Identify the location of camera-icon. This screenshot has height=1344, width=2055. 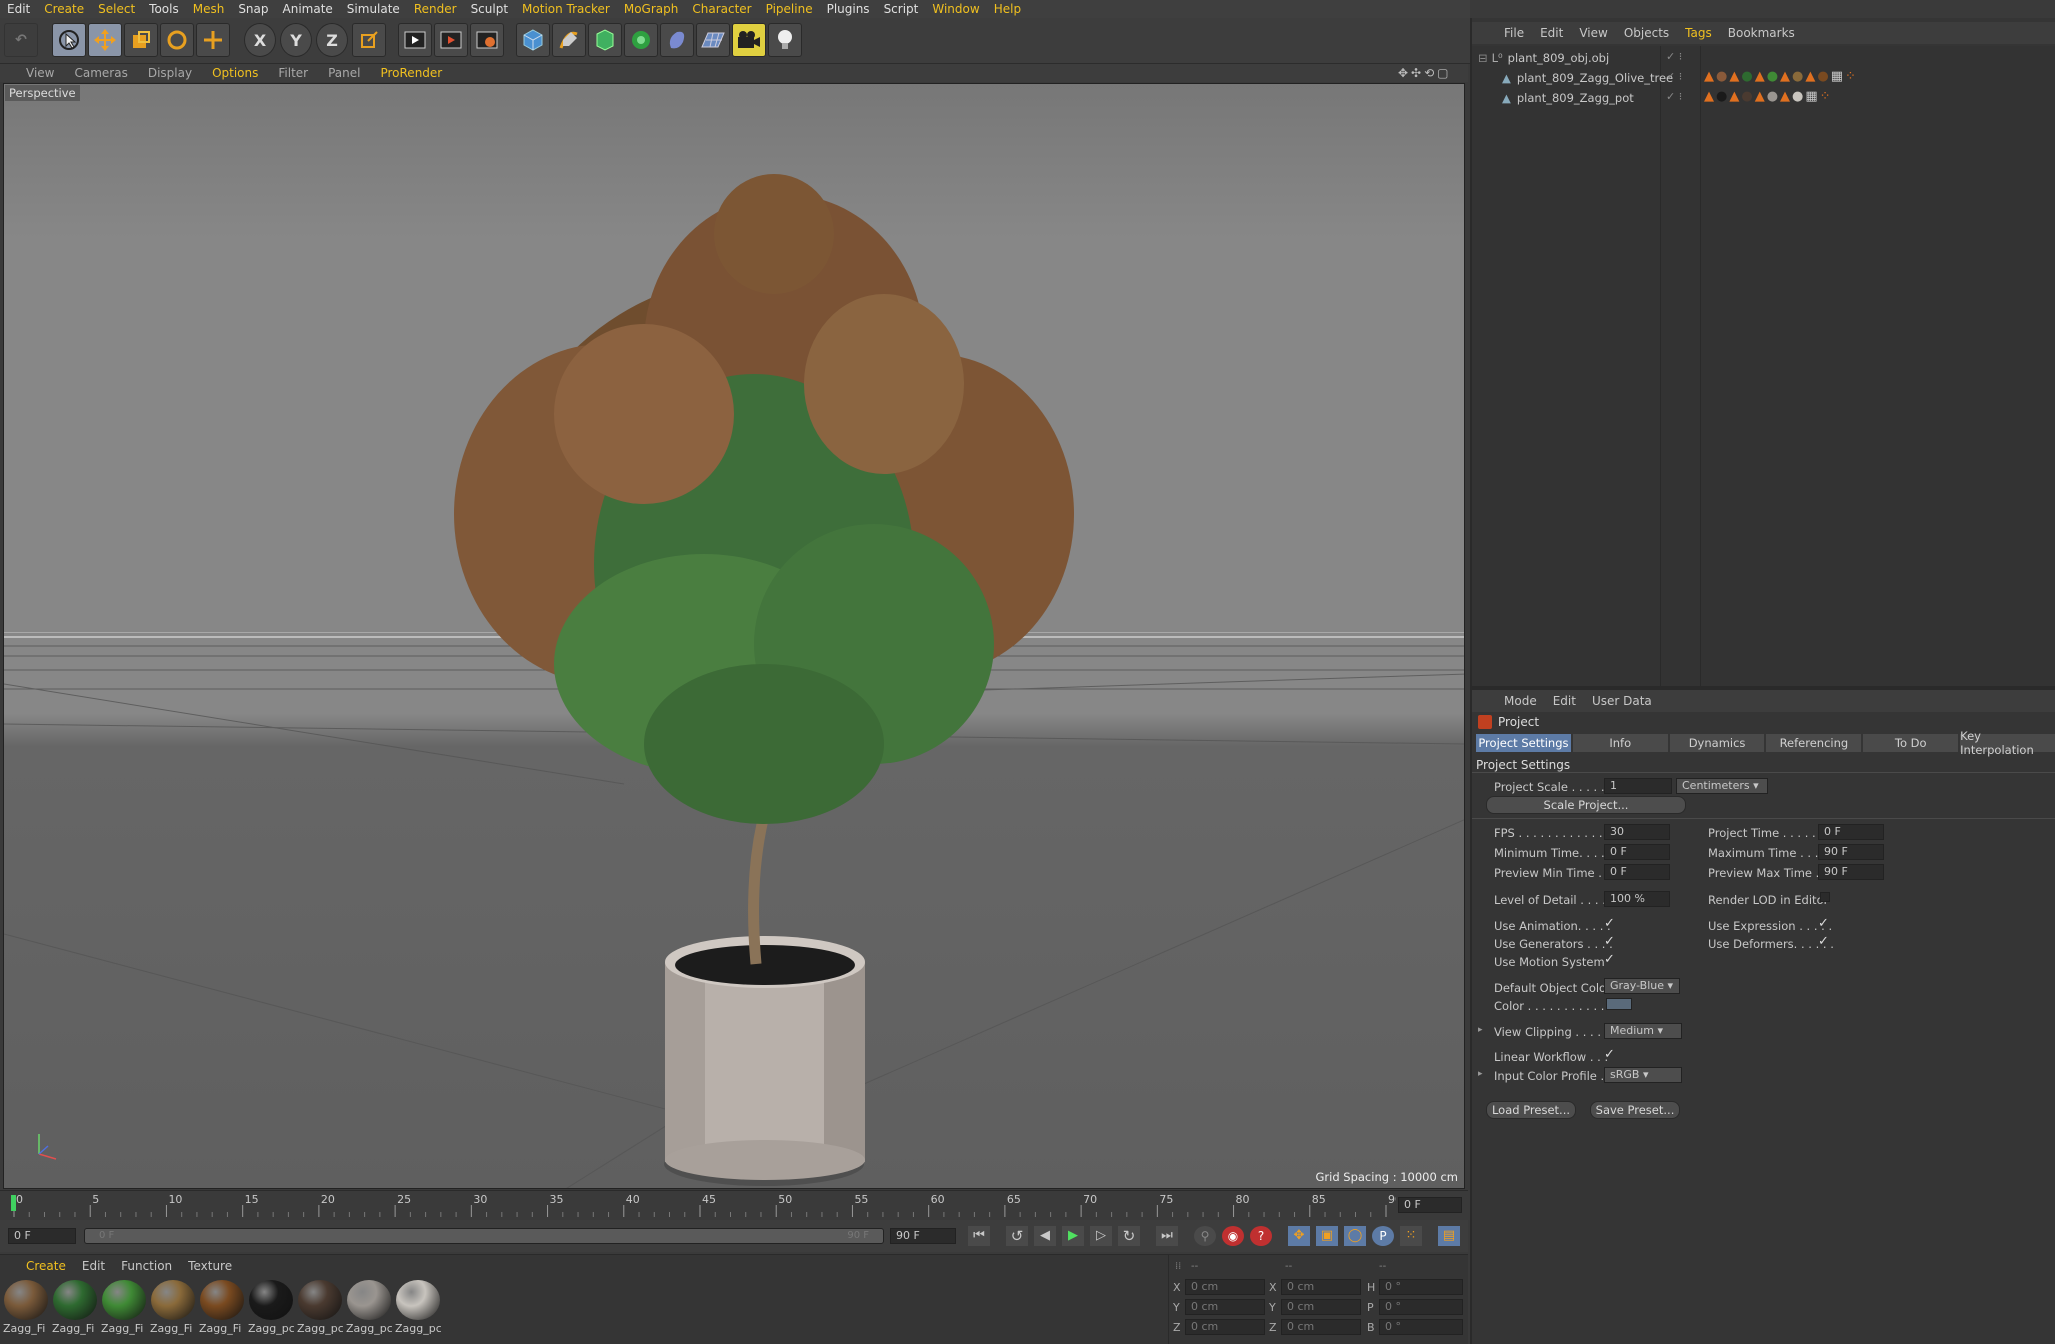
(749, 40).